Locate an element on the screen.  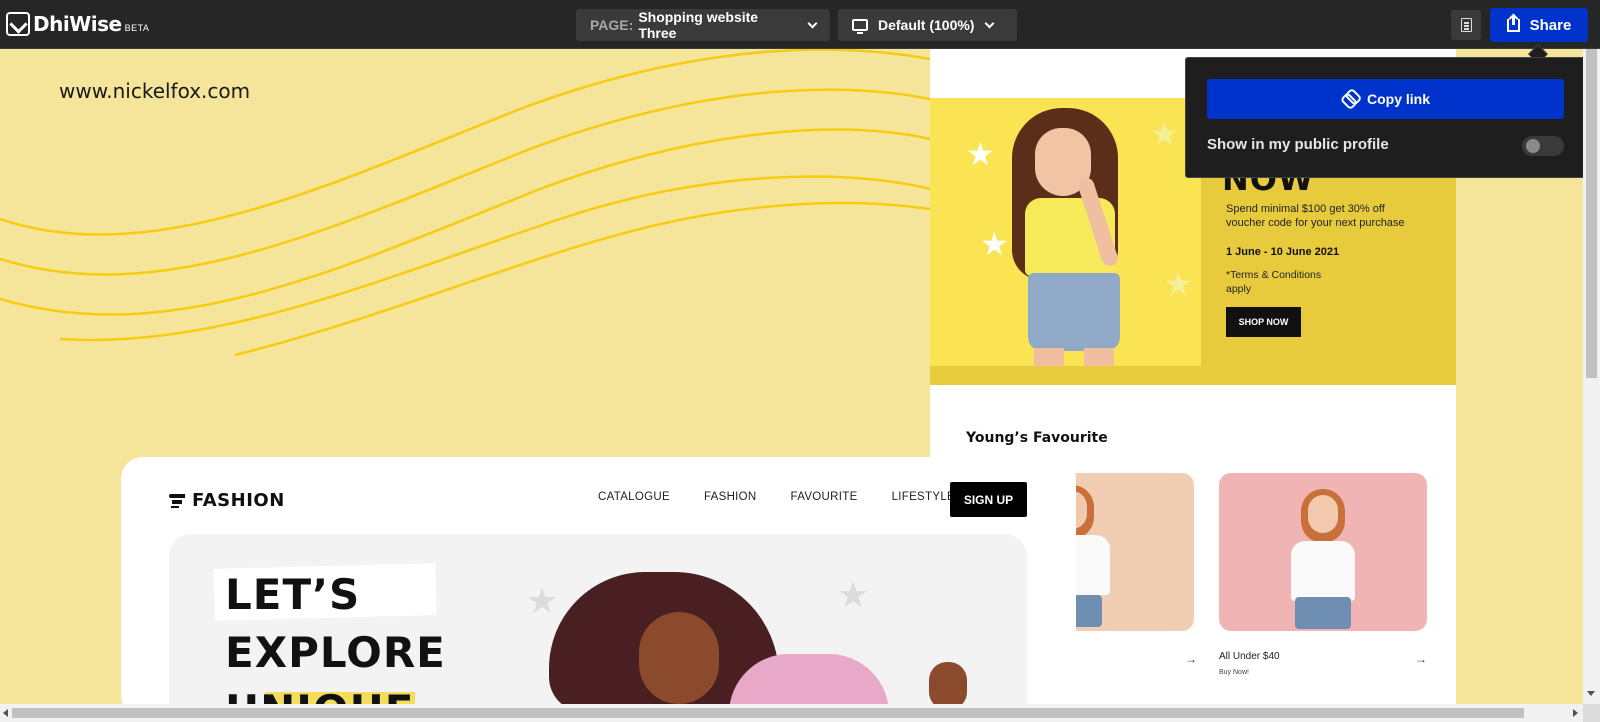
link-icon is located at coordinates (1349, 99).